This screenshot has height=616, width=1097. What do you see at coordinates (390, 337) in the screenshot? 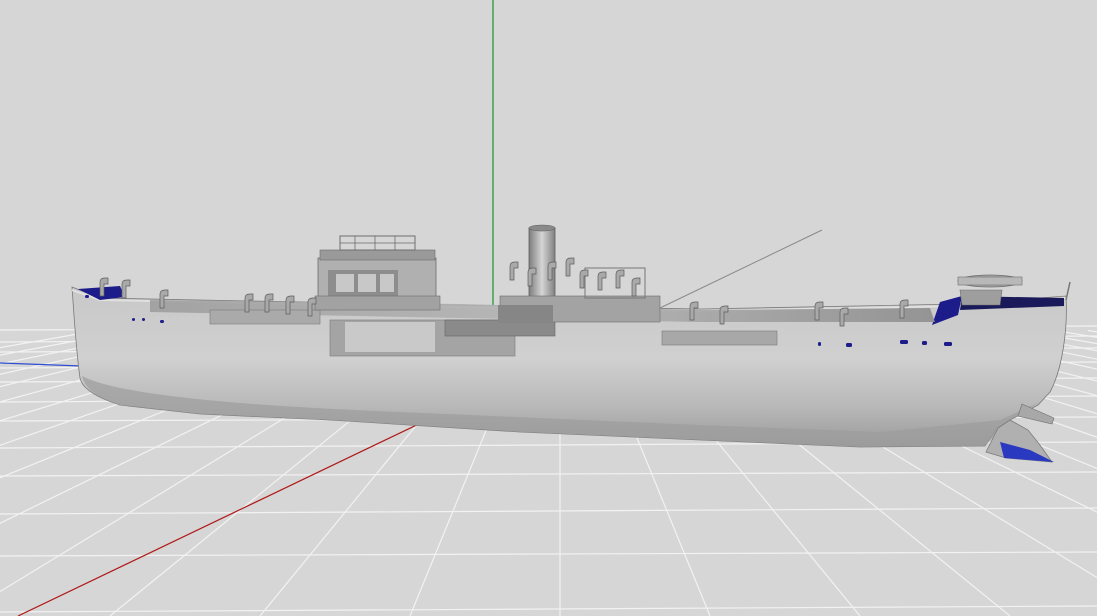
I see `midship-deckhouse-highlight` at bounding box center [390, 337].